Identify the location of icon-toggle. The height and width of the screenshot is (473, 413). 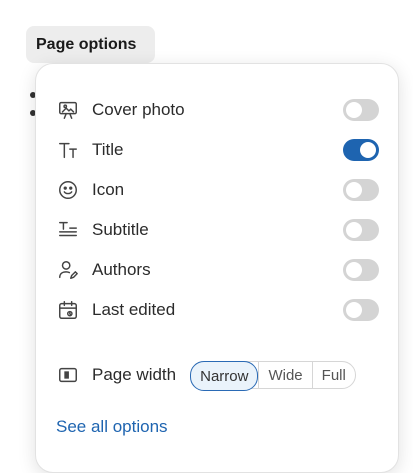
(361, 190).